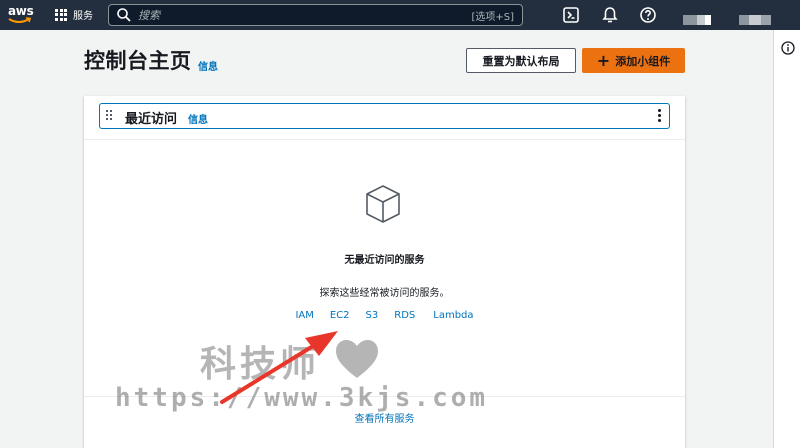  I want to click on top-navigation: aws 服务 [选项+S], so click(400, 15).